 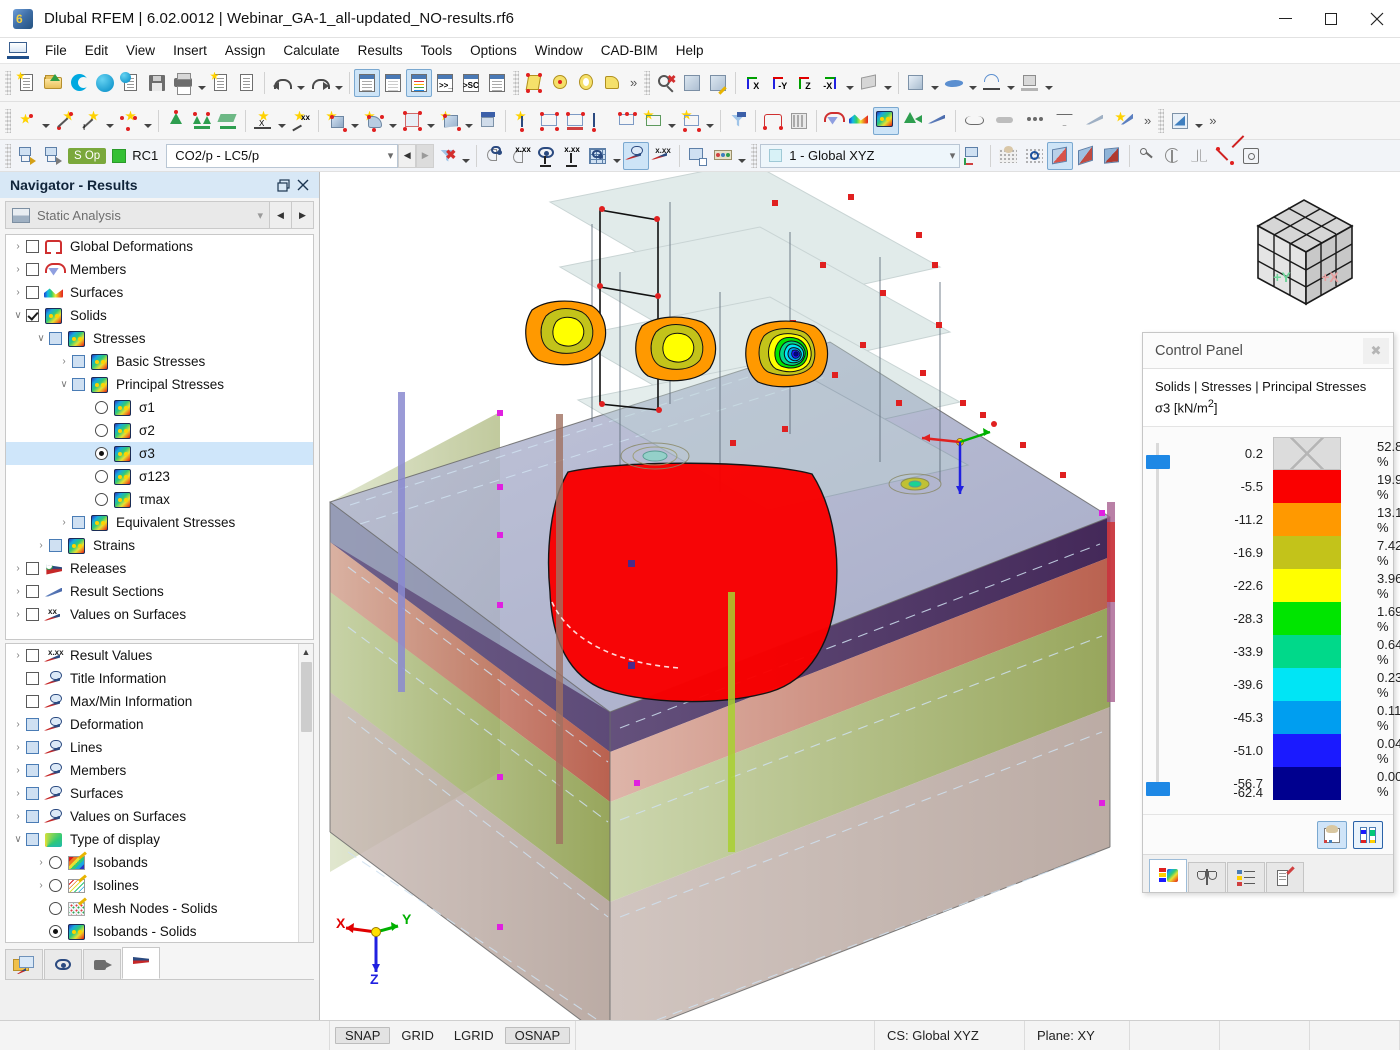 I want to click on menu-help: Help, so click(x=690, y=50).